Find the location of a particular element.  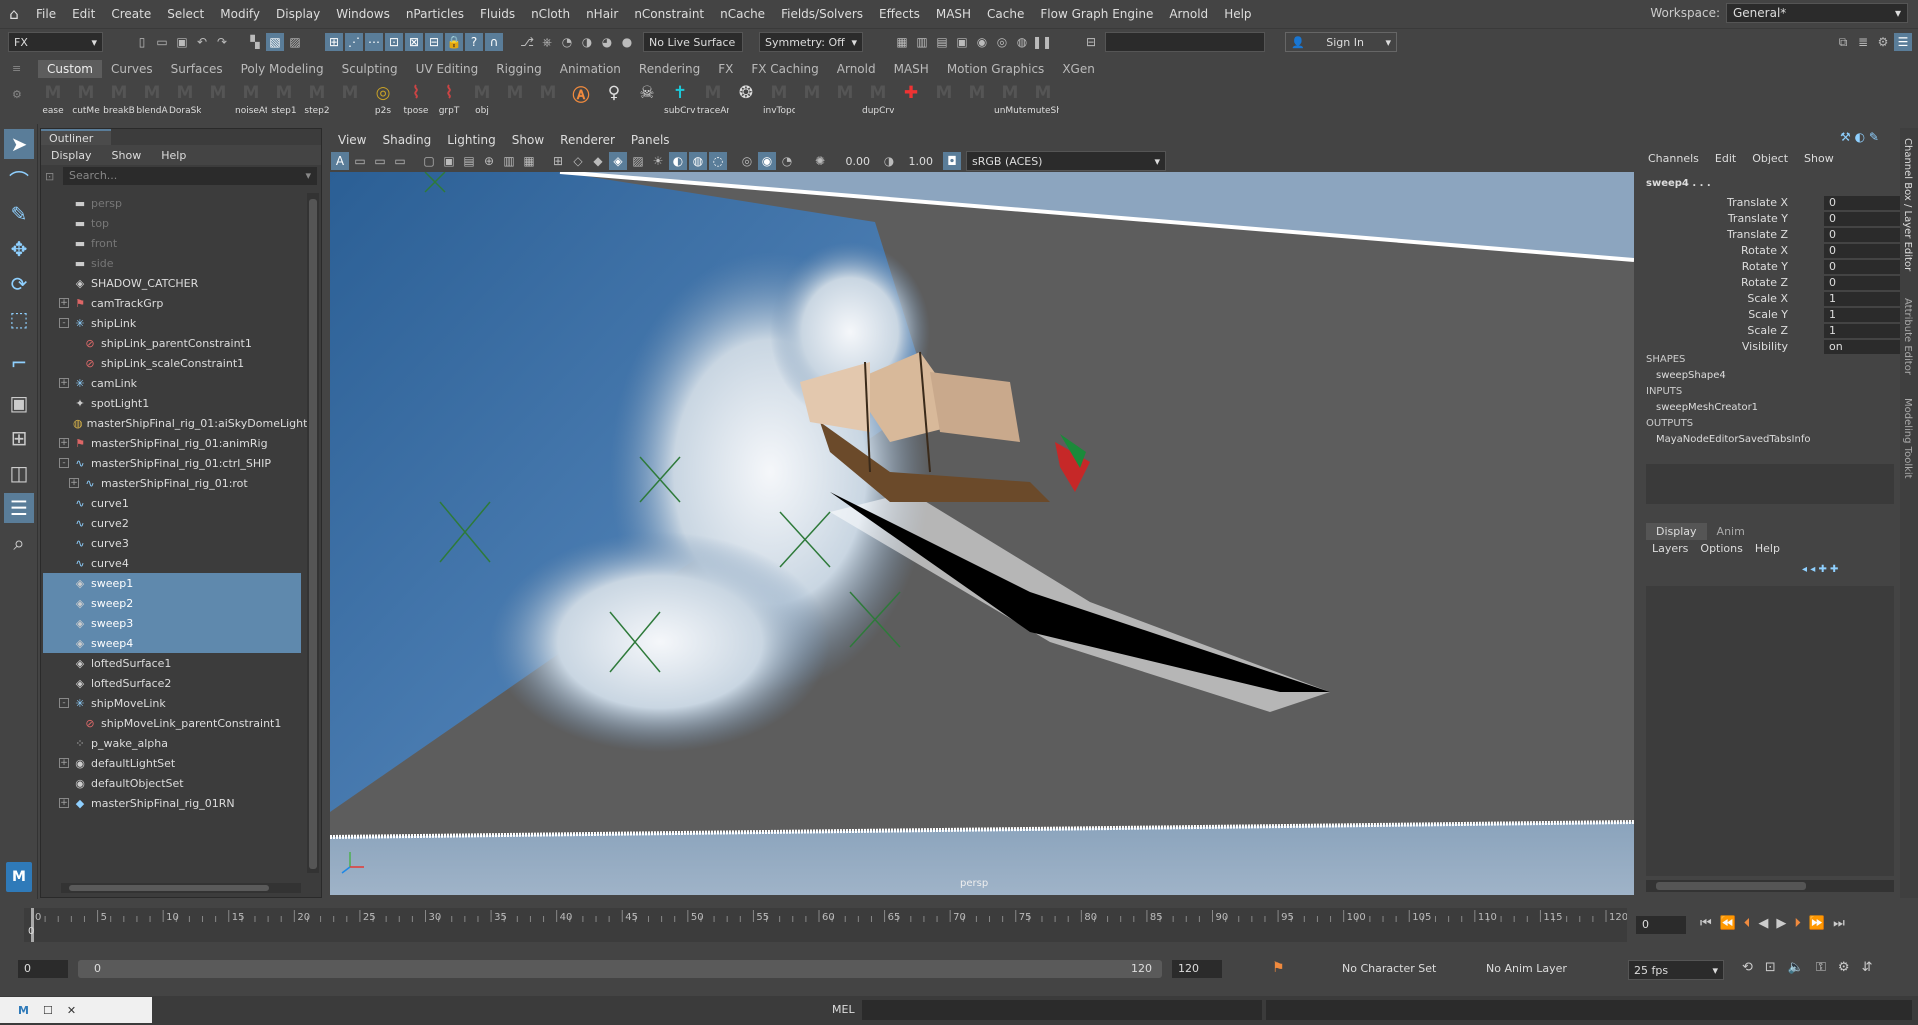

side-tab-channel-box: Channel Box / Layer Editor is located at coordinates (1907, 204).